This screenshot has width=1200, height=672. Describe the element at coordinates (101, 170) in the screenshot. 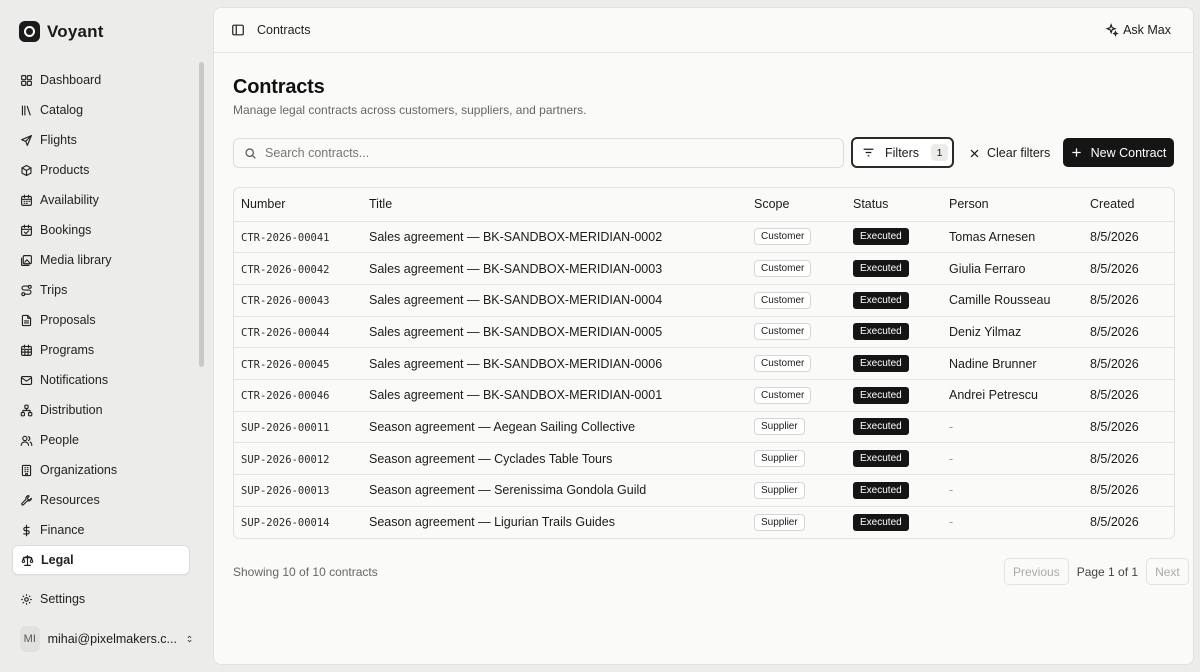

I see `sidebar-item-products: Products` at that location.